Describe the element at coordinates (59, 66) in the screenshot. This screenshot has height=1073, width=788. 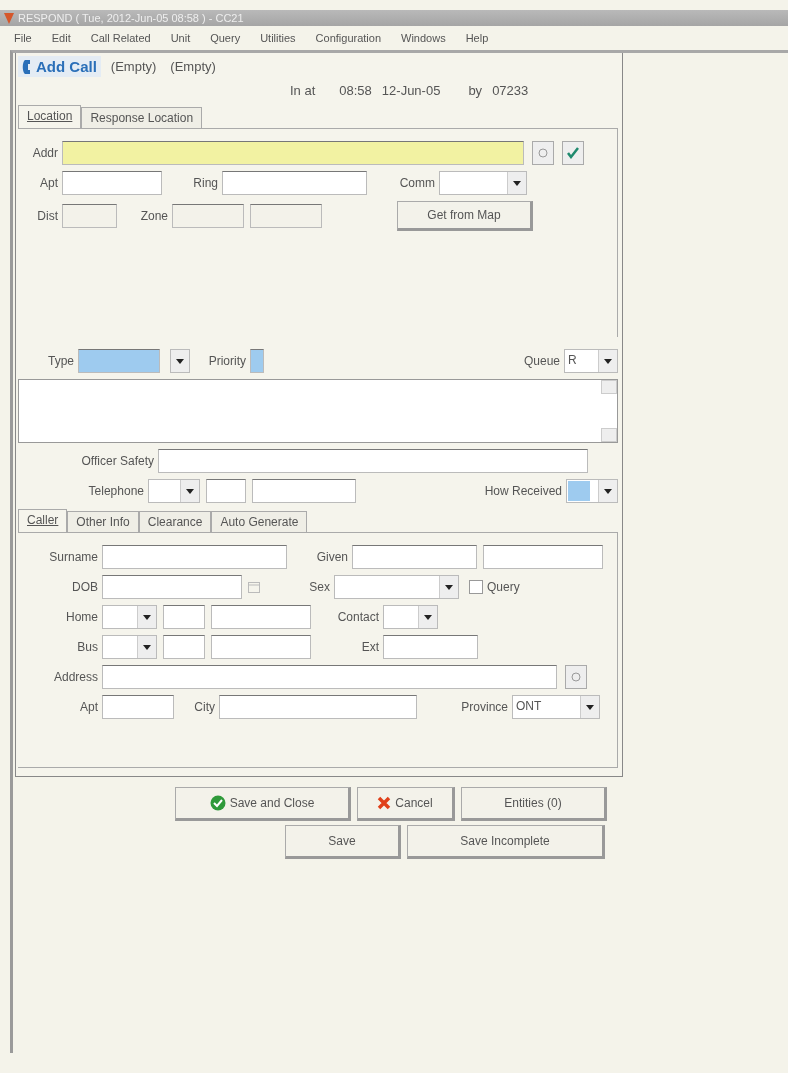
I see `call-tab: Add Call` at that location.